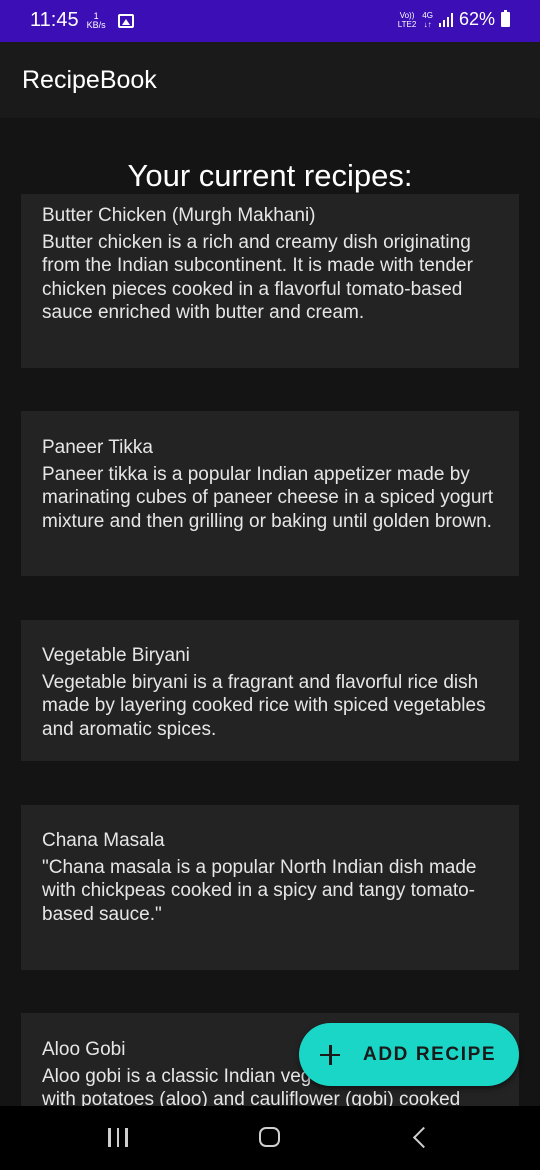 The width and height of the screenshot is (540, 1170). Describe the element at coordinates (270, 175) in the screenshot. I see `page-heading: Your current recipes:` at that location.